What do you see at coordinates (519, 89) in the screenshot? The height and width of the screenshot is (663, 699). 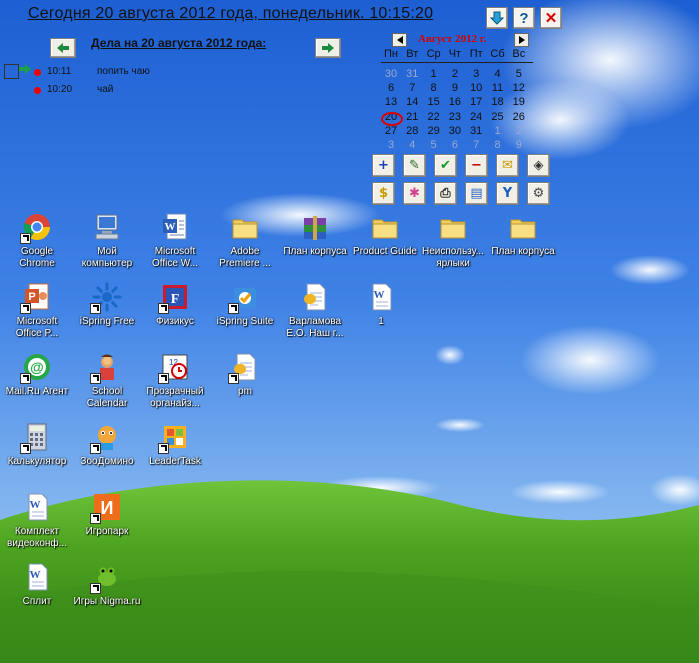 I see `calendar-day: 12` at bounding box center [519, 89].